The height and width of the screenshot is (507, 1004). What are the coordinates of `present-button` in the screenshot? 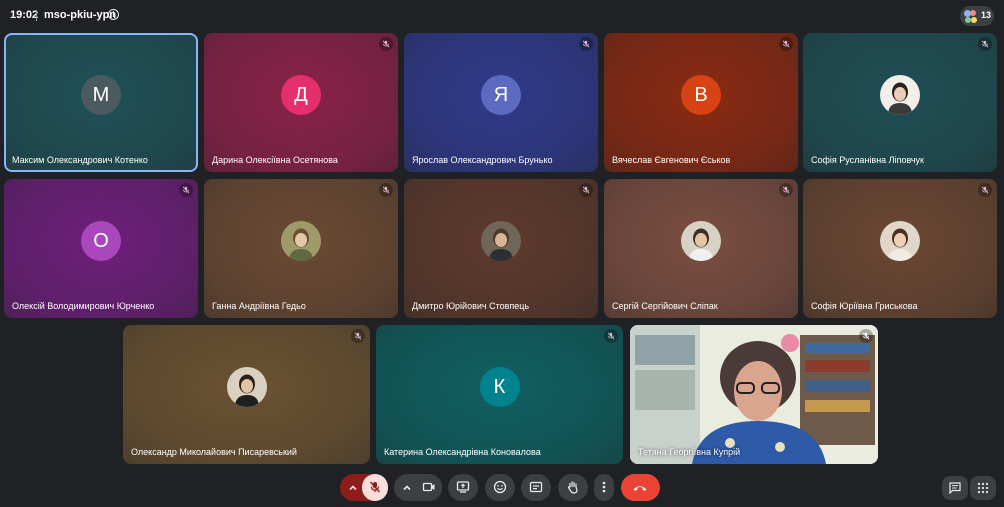 It's located at (463, 487).